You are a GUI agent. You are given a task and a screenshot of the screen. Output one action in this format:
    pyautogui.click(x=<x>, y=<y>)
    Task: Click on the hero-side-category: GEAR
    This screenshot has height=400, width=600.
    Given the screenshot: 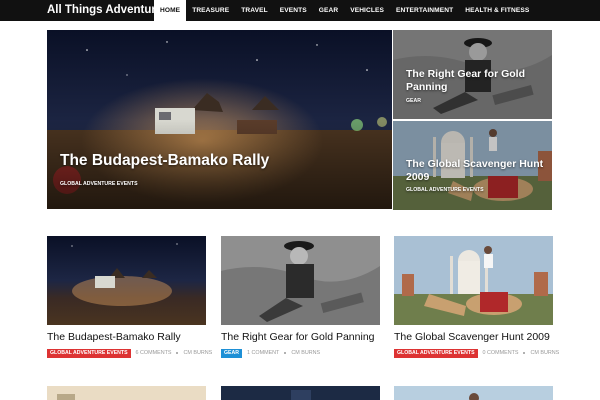 What is the action you would take?
    pyautogui.click(x=413, y=101)
    